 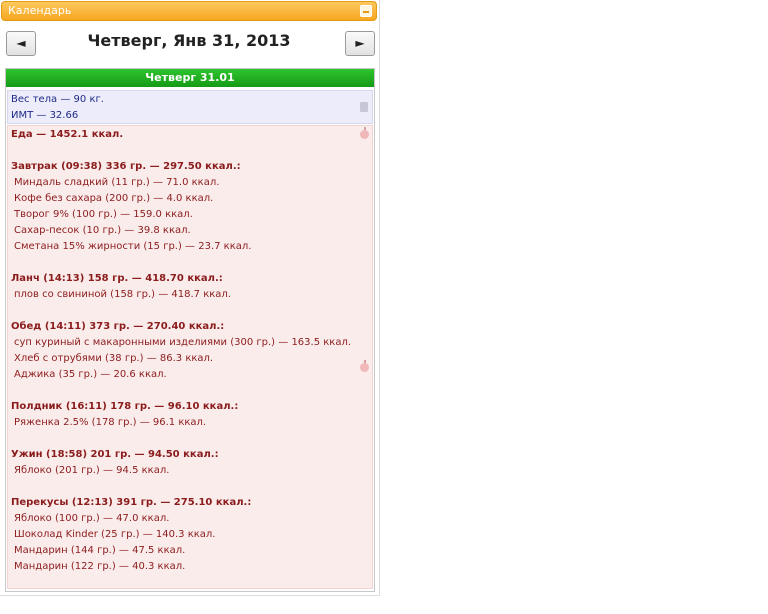 What do you see at coordinates (40, 10) in the screenshot?
I see `calendar-title: Календарь` at bounding box center [40, 10].